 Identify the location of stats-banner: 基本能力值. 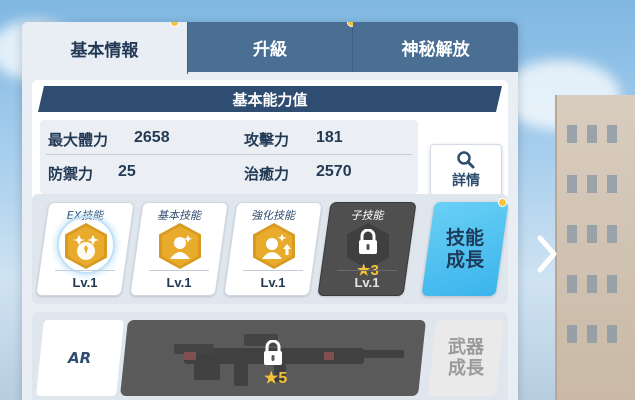
(270, 99).